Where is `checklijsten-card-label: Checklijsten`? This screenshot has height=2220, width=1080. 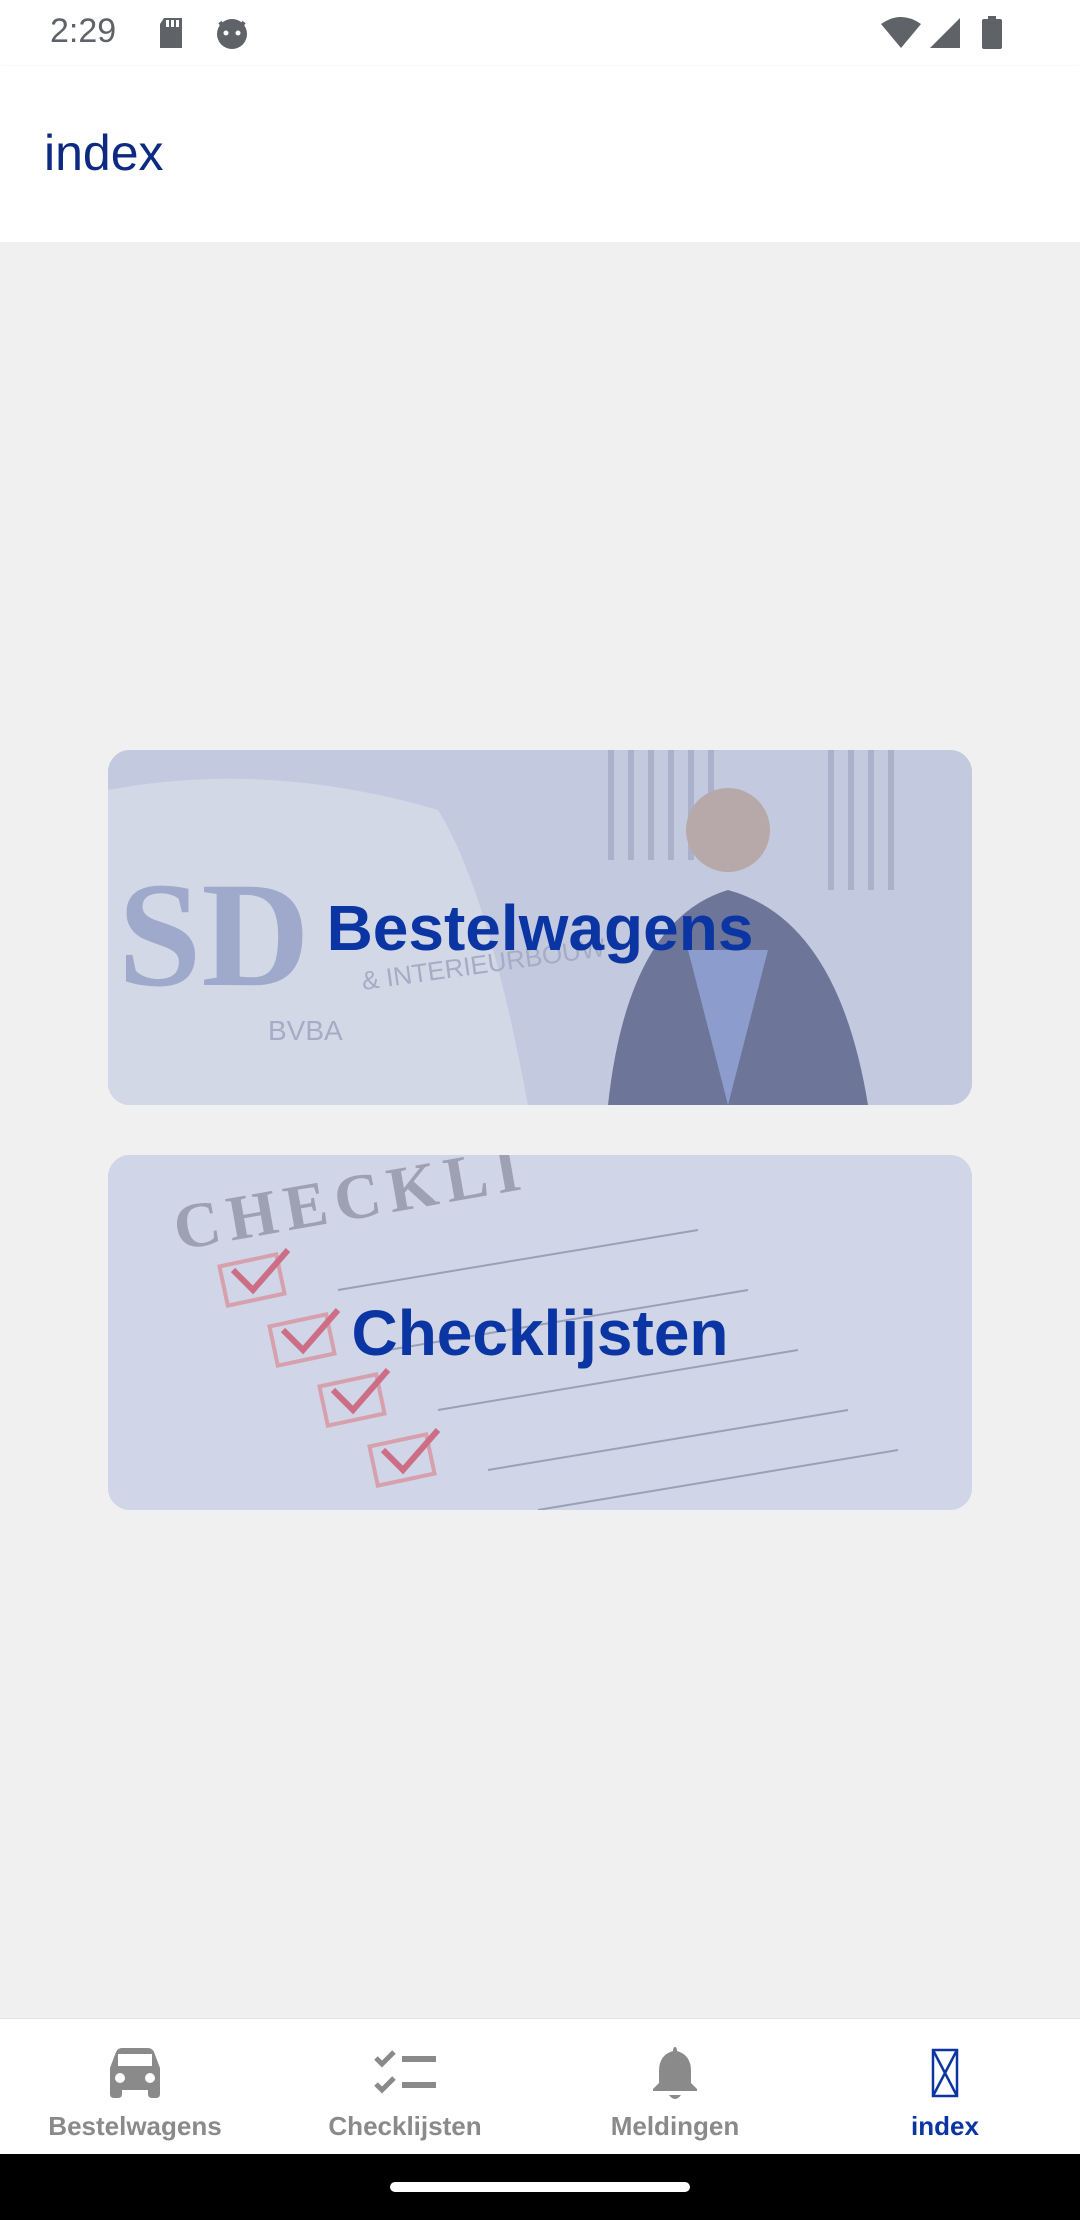
checklijsten-card-label: Checklijsten is located at coordinates (540, 1332).